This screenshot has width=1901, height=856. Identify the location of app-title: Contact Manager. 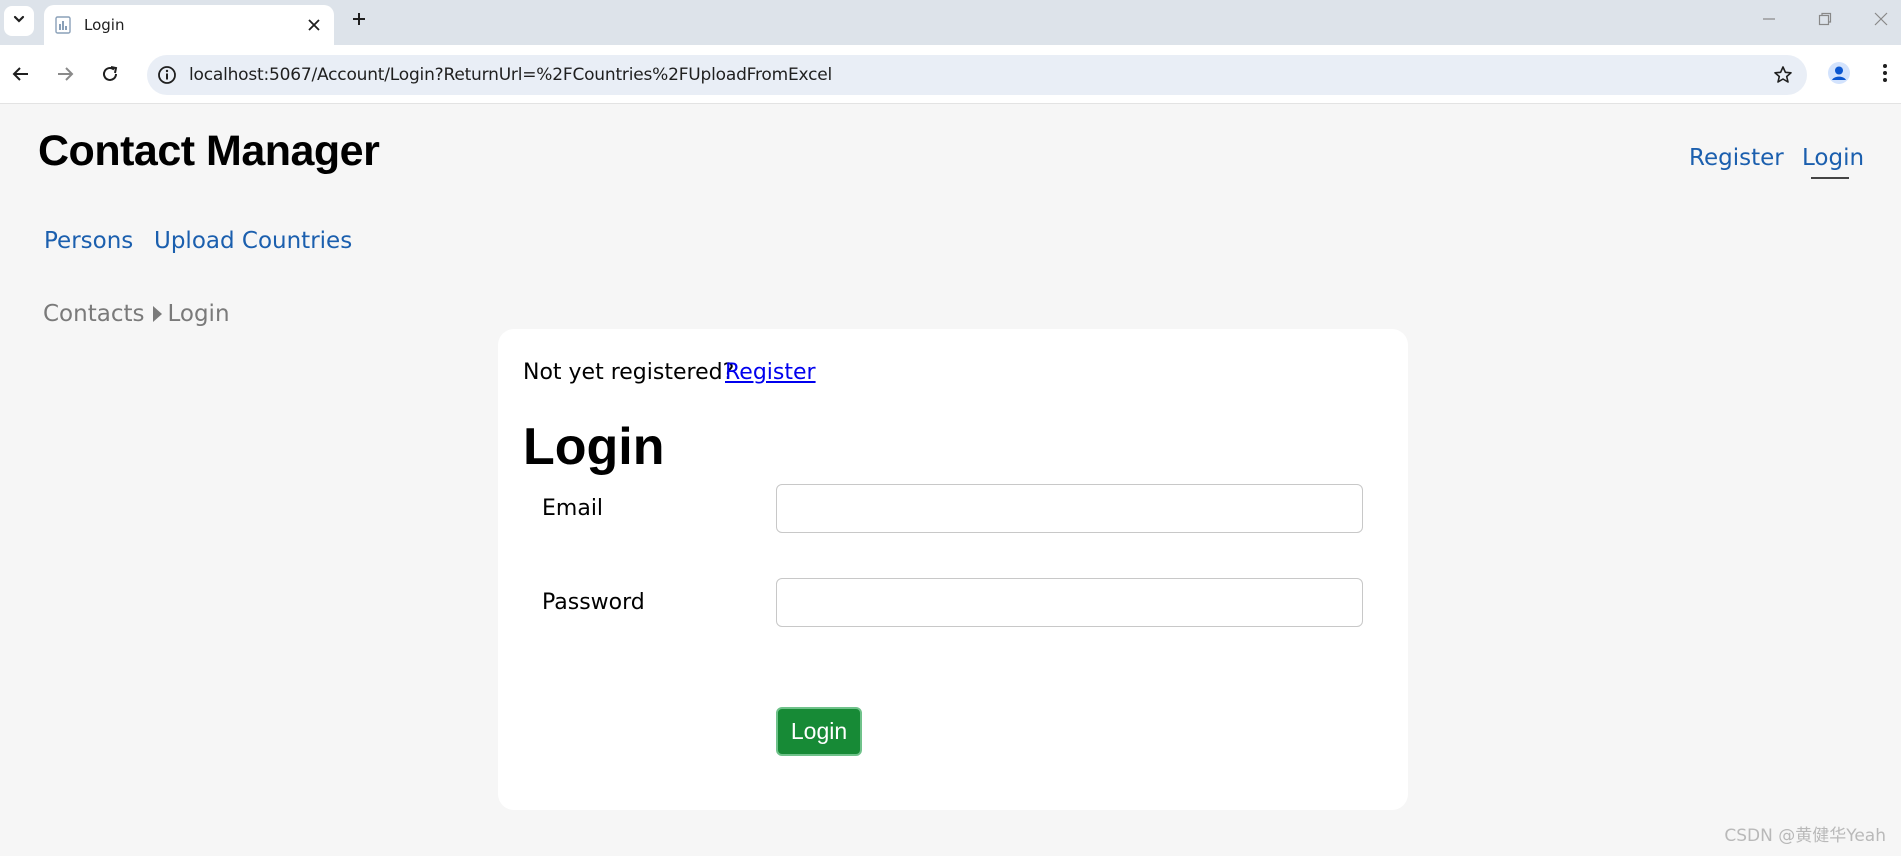
(209, 151).